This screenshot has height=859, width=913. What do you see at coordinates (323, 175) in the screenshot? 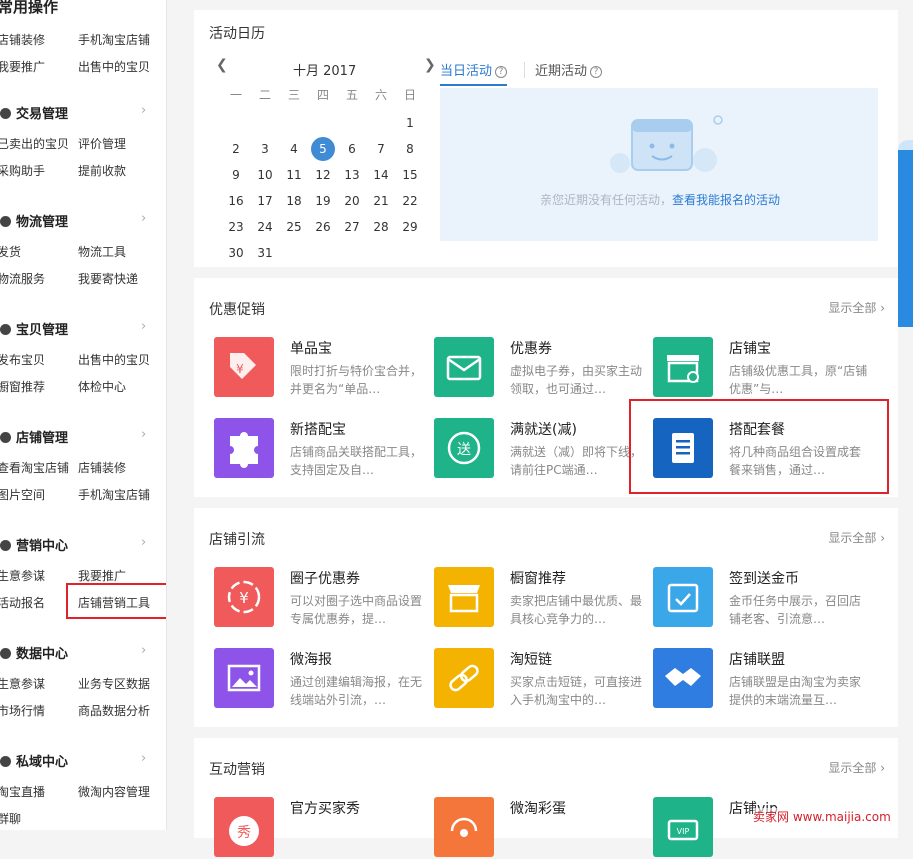
I see `calendar-day: 12` at bounding box center [323, 175].